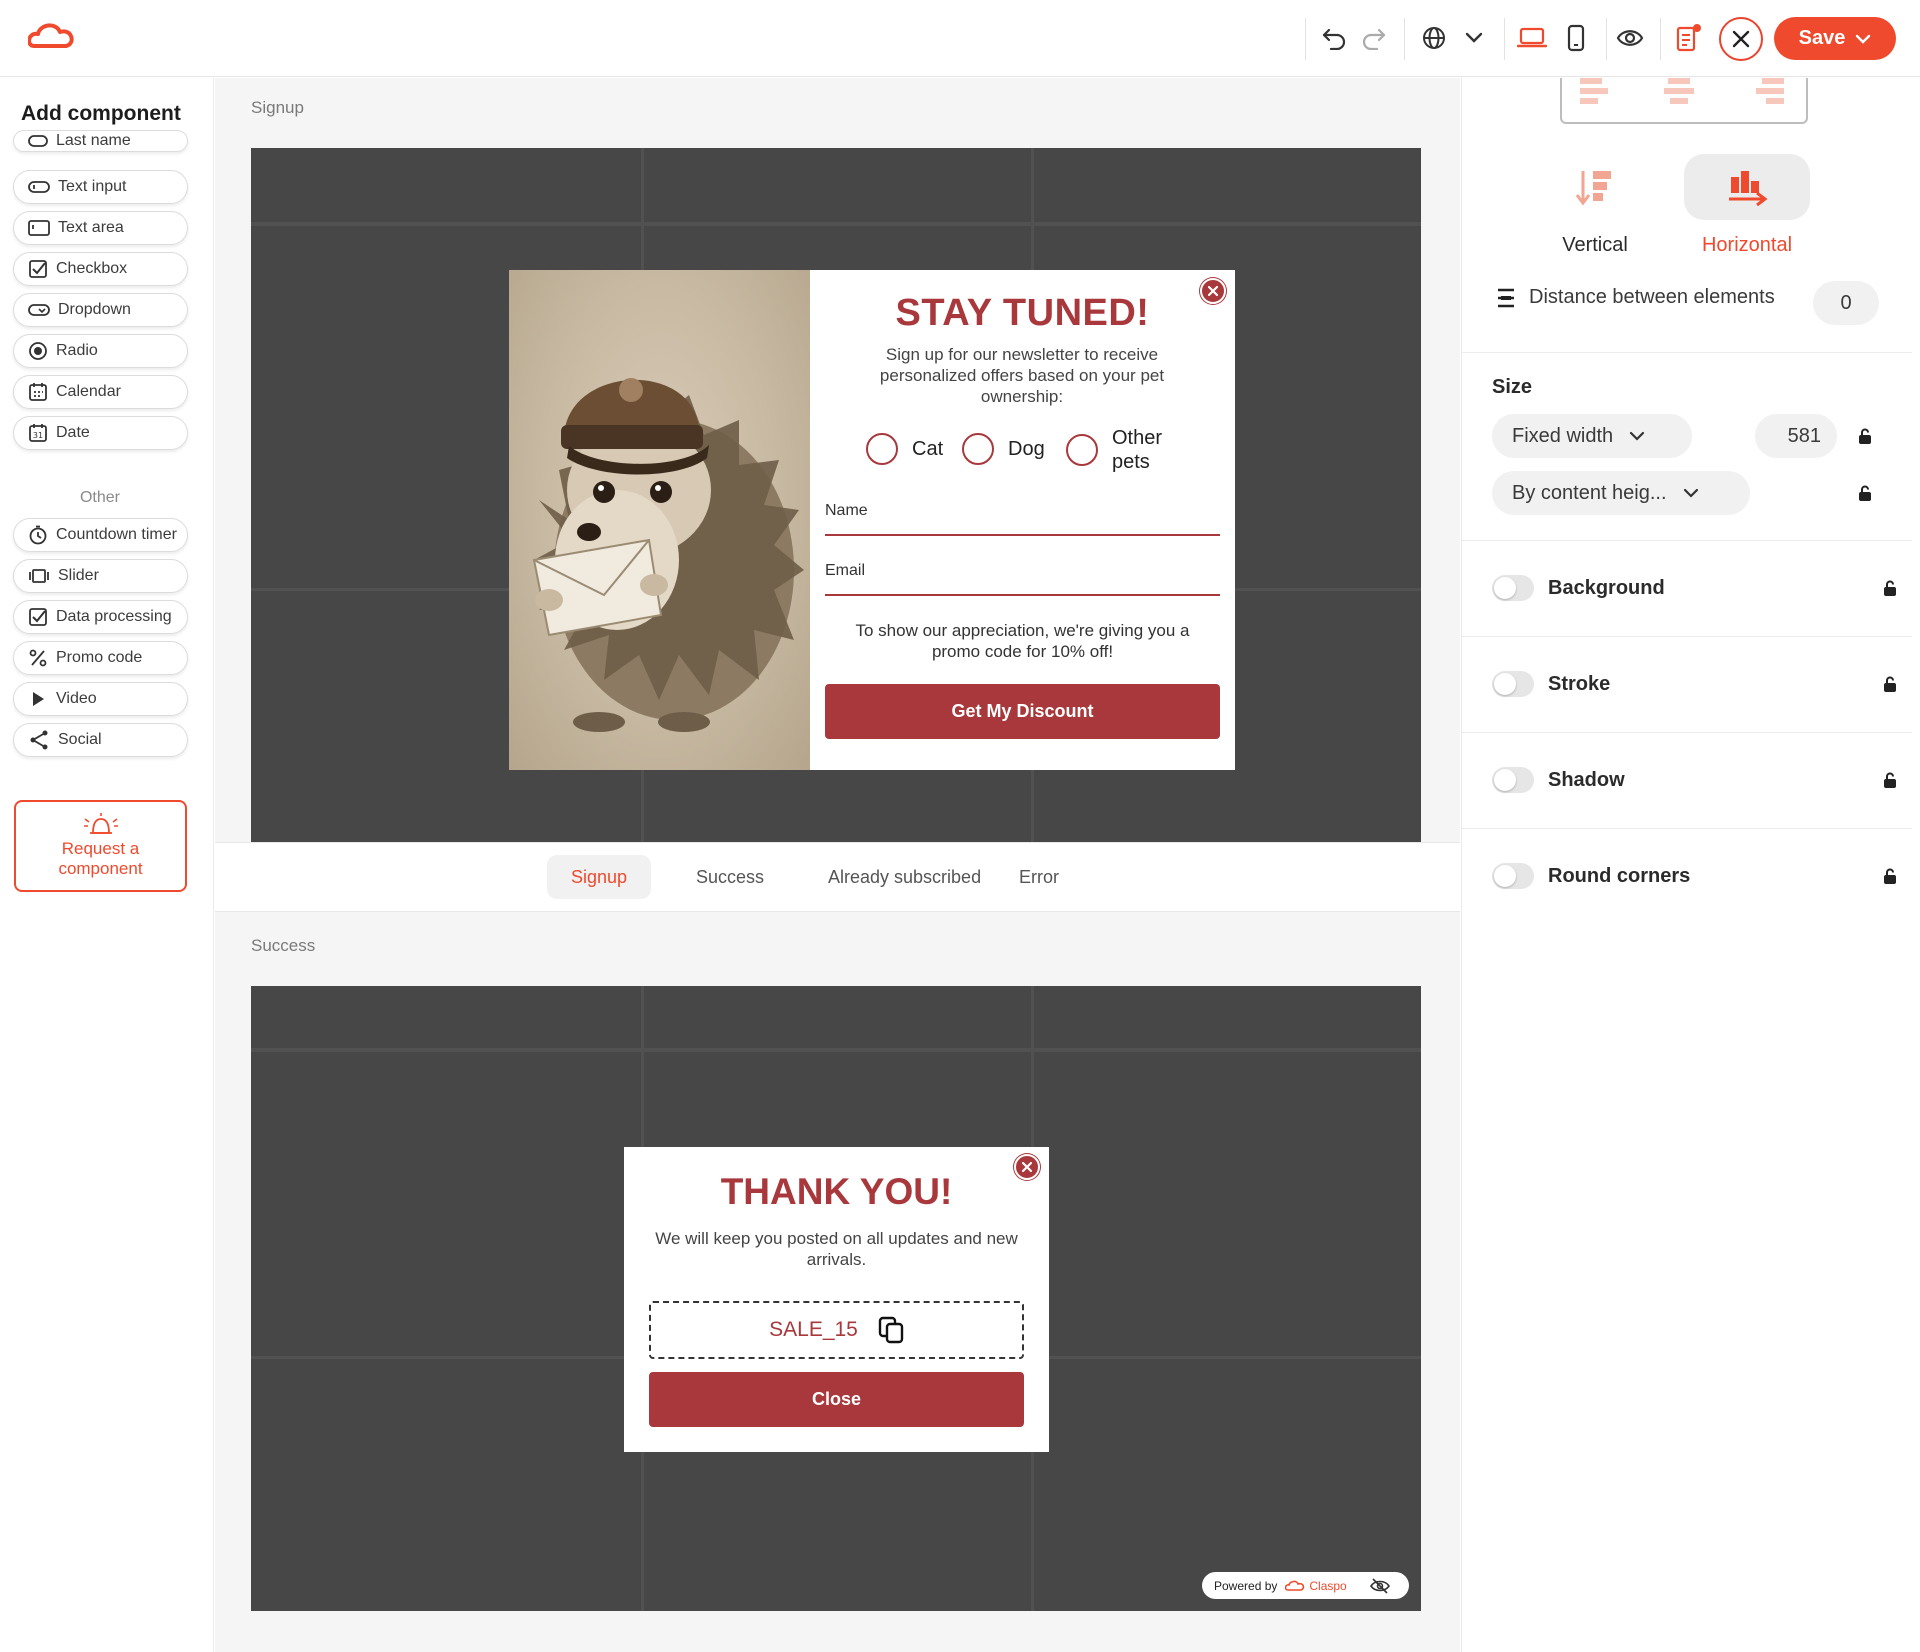 The image size is (1920, 1652). Describe the element at coordinates (100, 269) in the screenshot. I see `component-checkbox: Checkbox` at that location.